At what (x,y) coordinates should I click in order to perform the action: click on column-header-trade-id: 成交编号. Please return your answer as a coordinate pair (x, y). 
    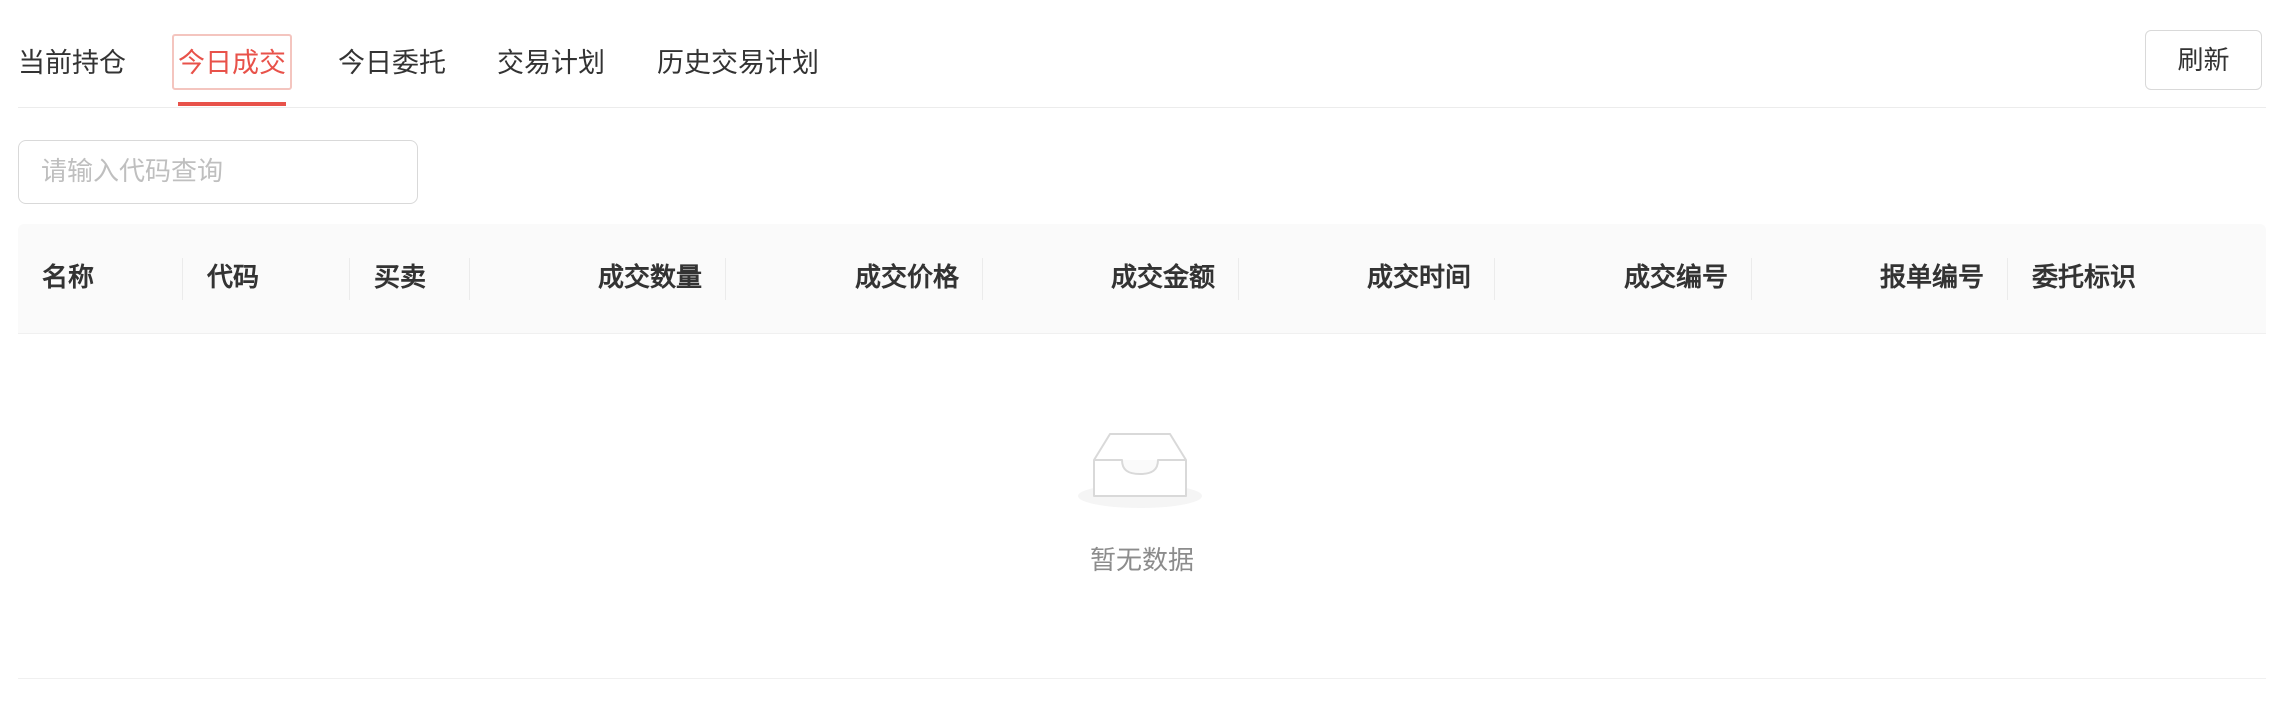
    Looking at the image, I should click on (1623, 278).